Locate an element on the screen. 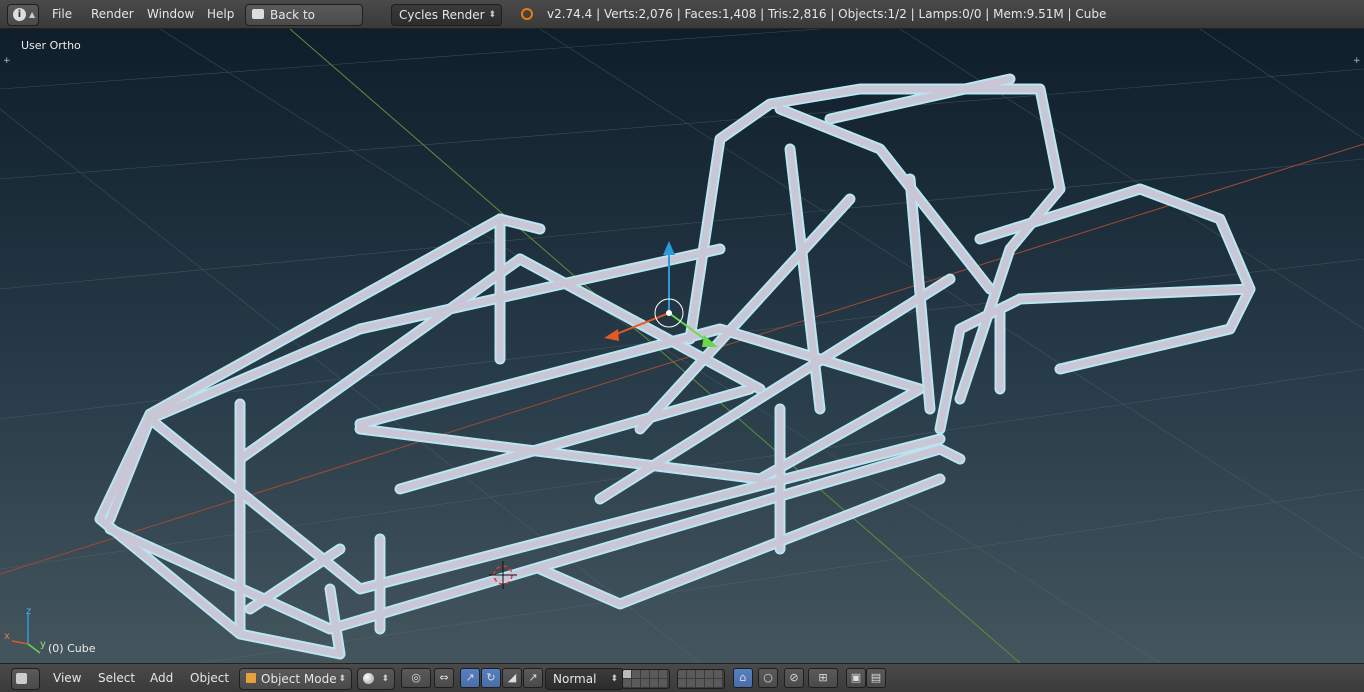 The width and height of the screenshot is (1364, 692). render-engine-dropdown: Cycles Render ⬍ is located at coordinates (446, 15).